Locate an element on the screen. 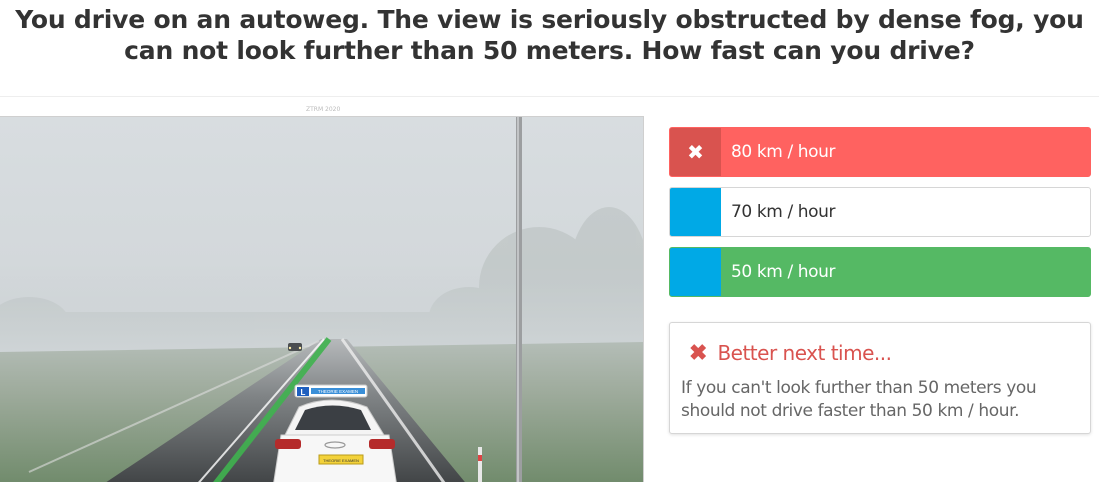  learner-plate: L is located at coordinates (303, 392).